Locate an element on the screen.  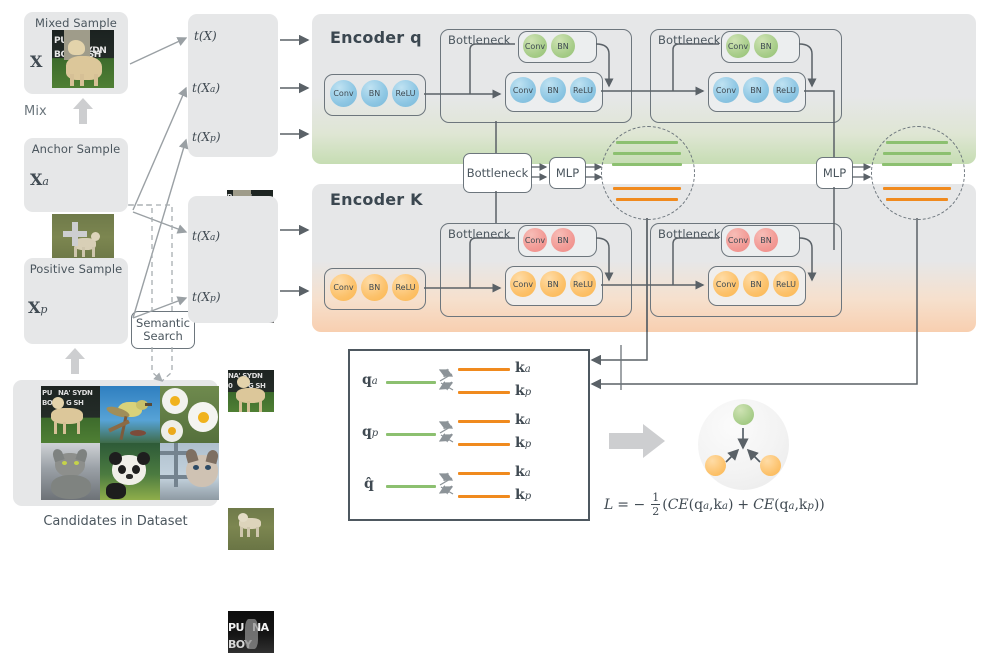
anchor-sample-symbol: Xa is located at coordinates (39, 179).